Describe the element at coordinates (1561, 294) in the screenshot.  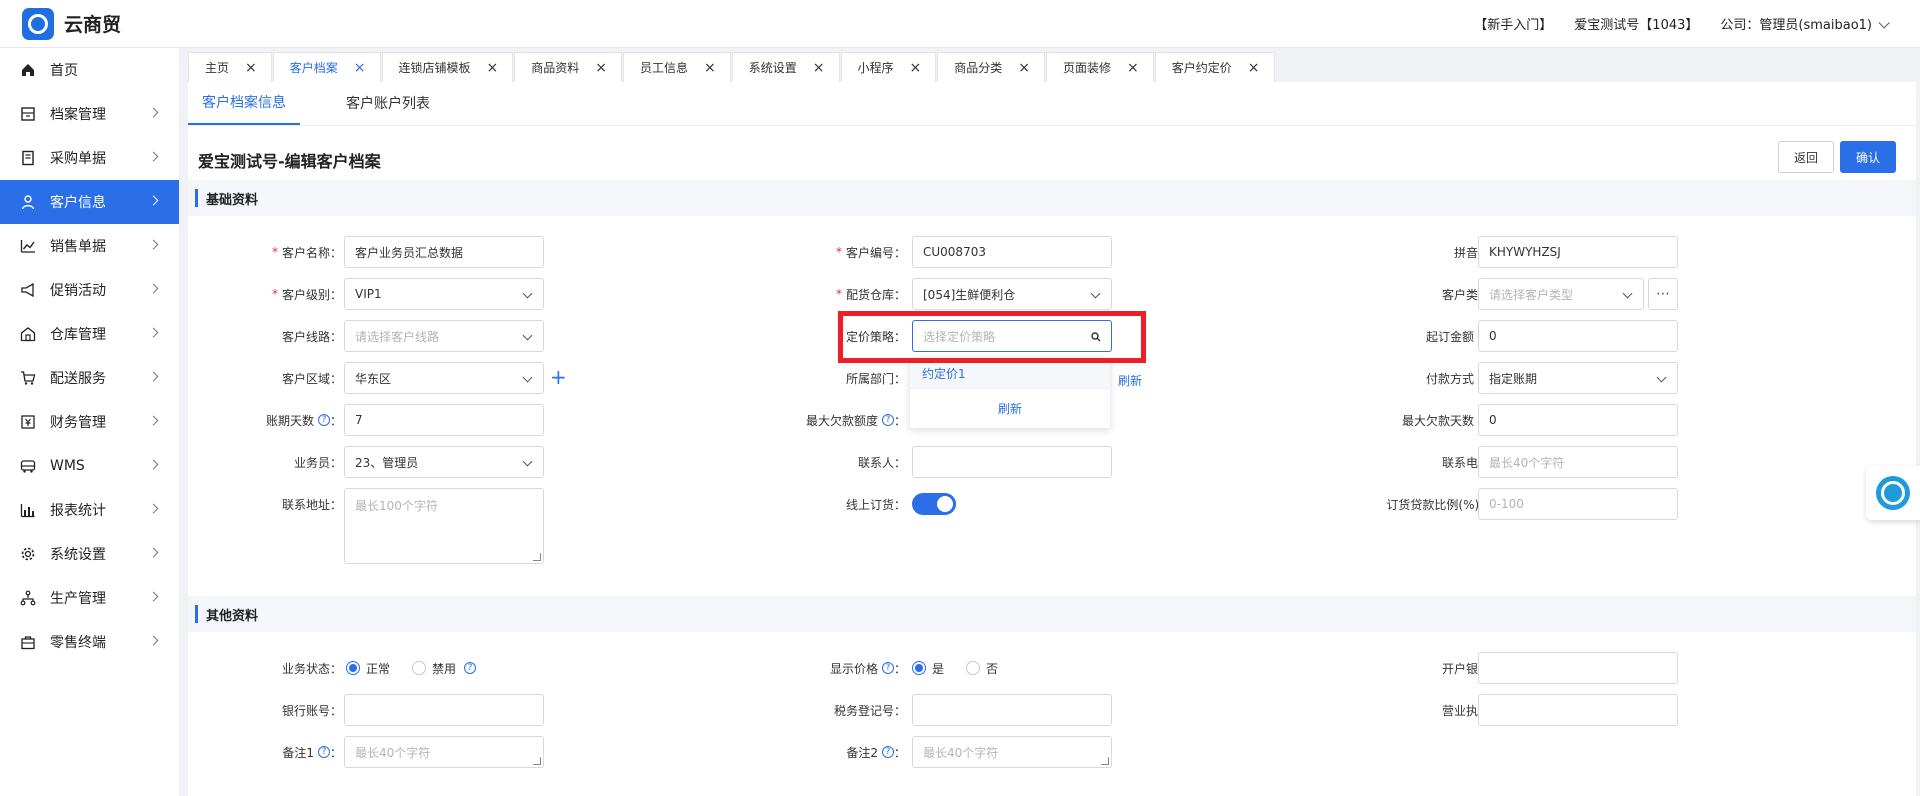
I see `customer-type-select: 请选择客户类型` at that location.